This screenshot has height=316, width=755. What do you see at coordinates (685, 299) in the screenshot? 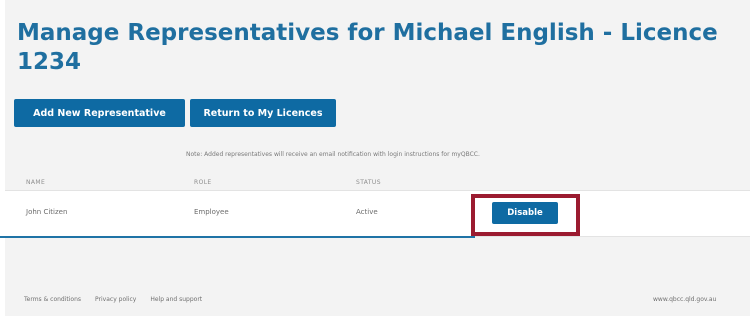
I see `footer-site-url: www.qbcc.qld.gov.au` at bounding box center [685, 299].